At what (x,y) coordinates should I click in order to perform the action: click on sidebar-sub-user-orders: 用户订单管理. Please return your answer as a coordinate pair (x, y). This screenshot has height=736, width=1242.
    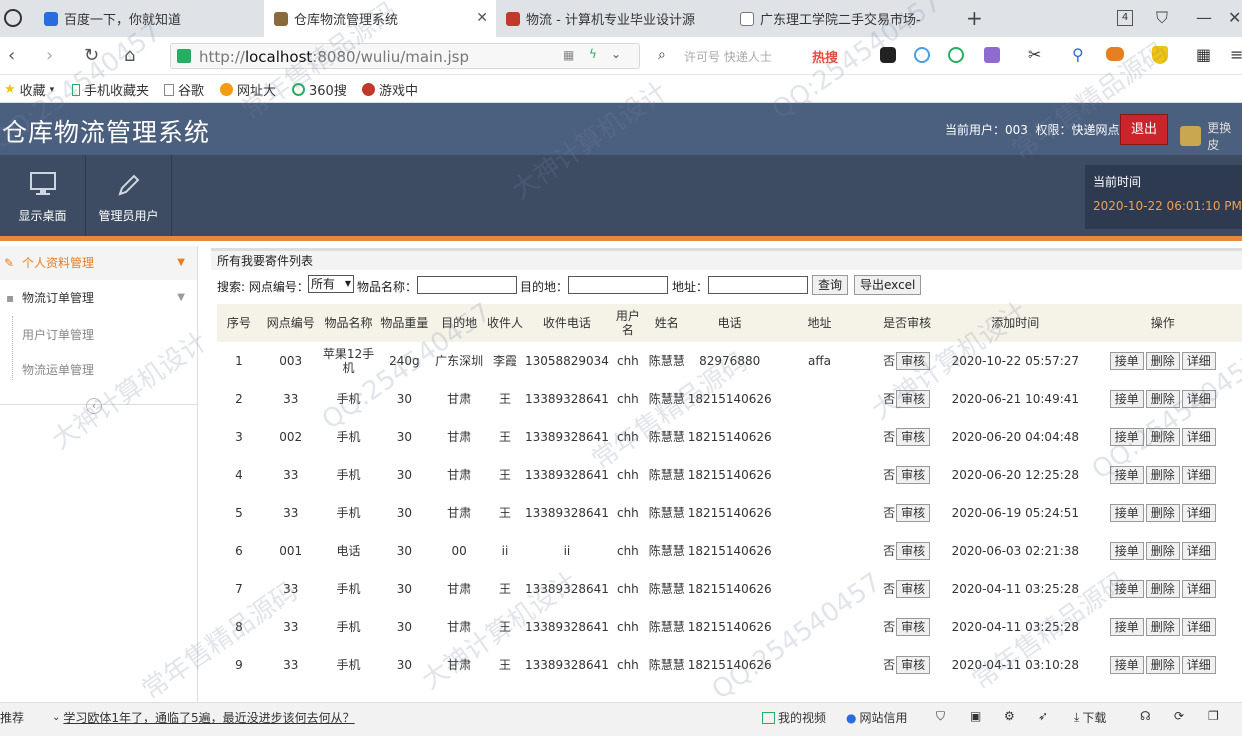
    Looking at the image, I should click on (58, 334).